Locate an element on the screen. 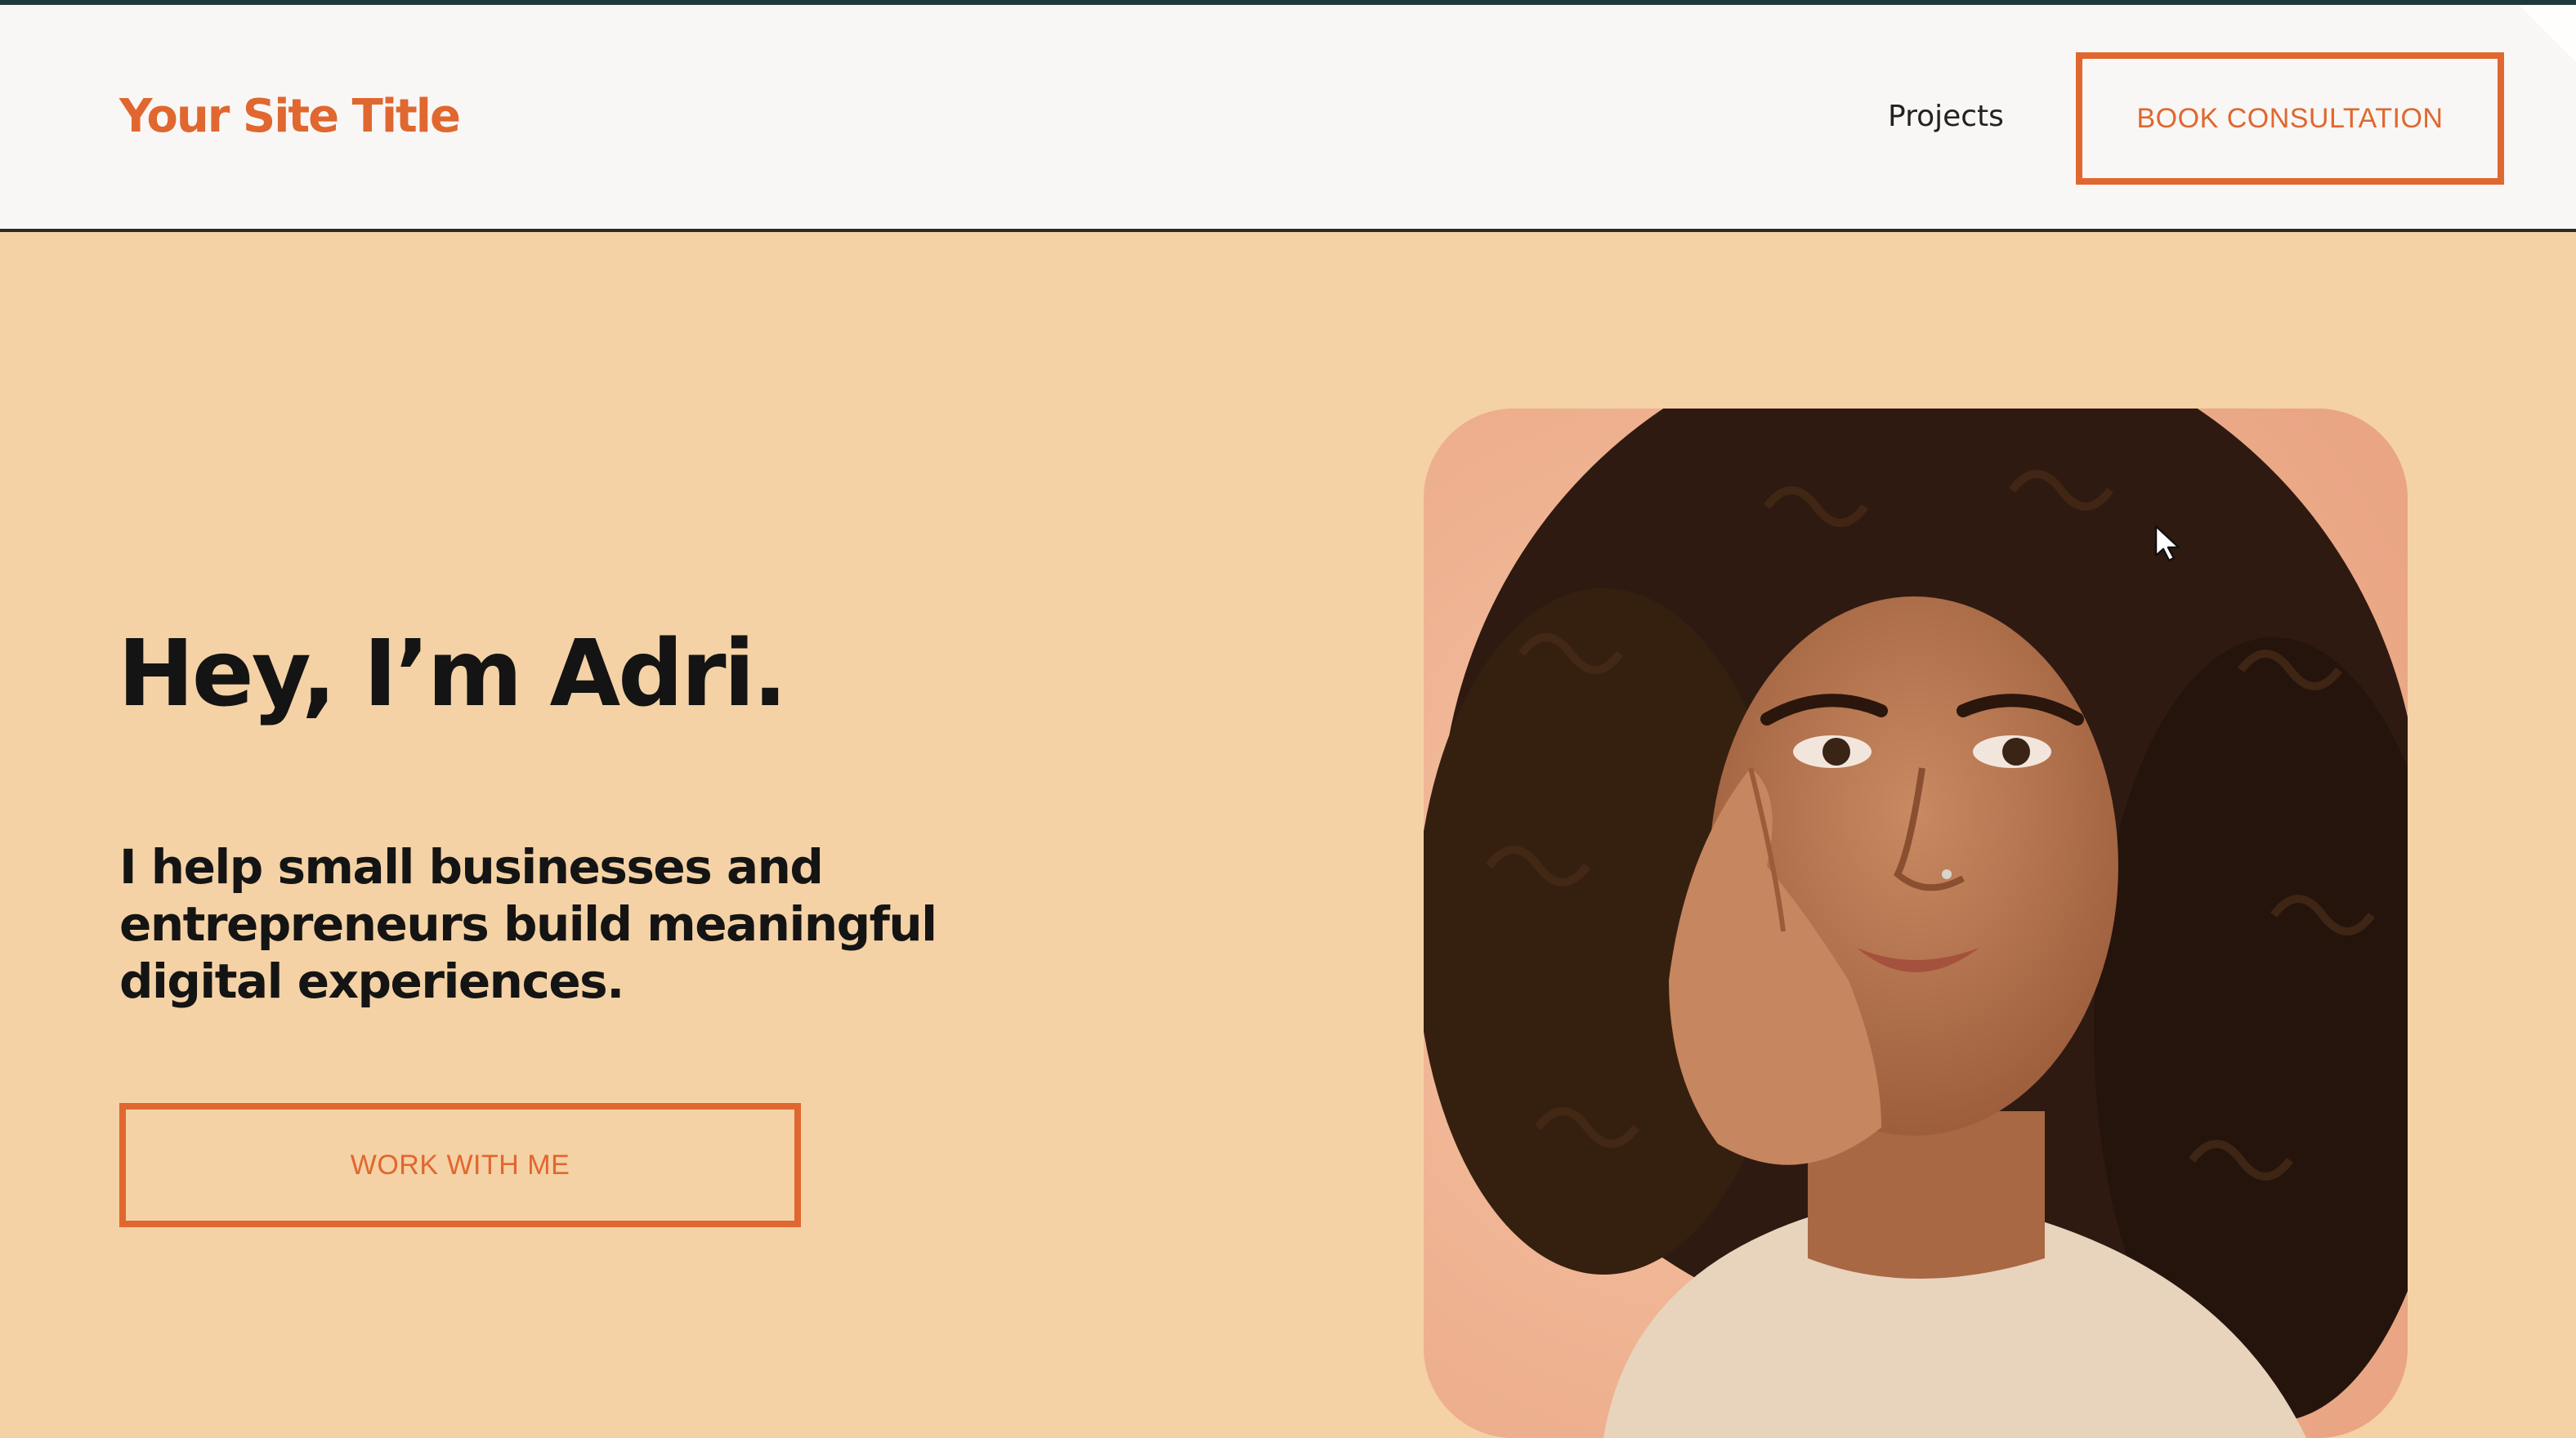  hero-title: Hey, I’m Adri. is located at coordinates (452, 674).